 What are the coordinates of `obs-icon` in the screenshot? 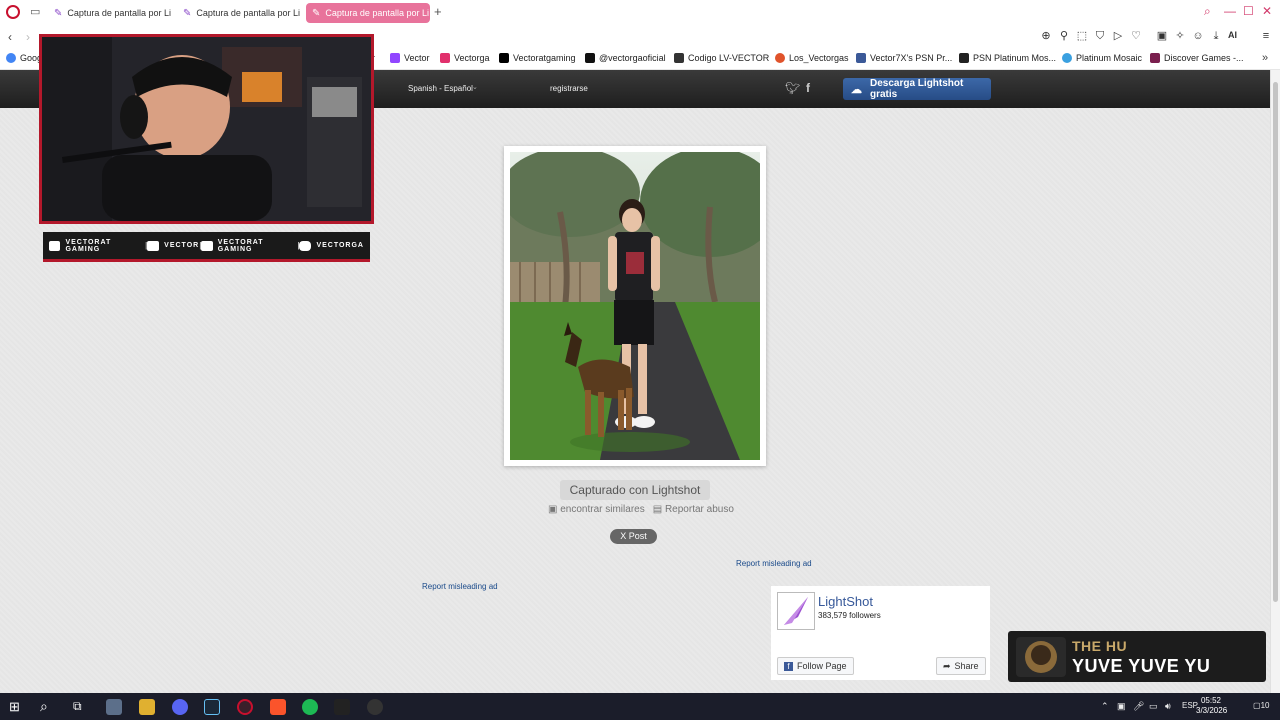 It's located at (375, 707).